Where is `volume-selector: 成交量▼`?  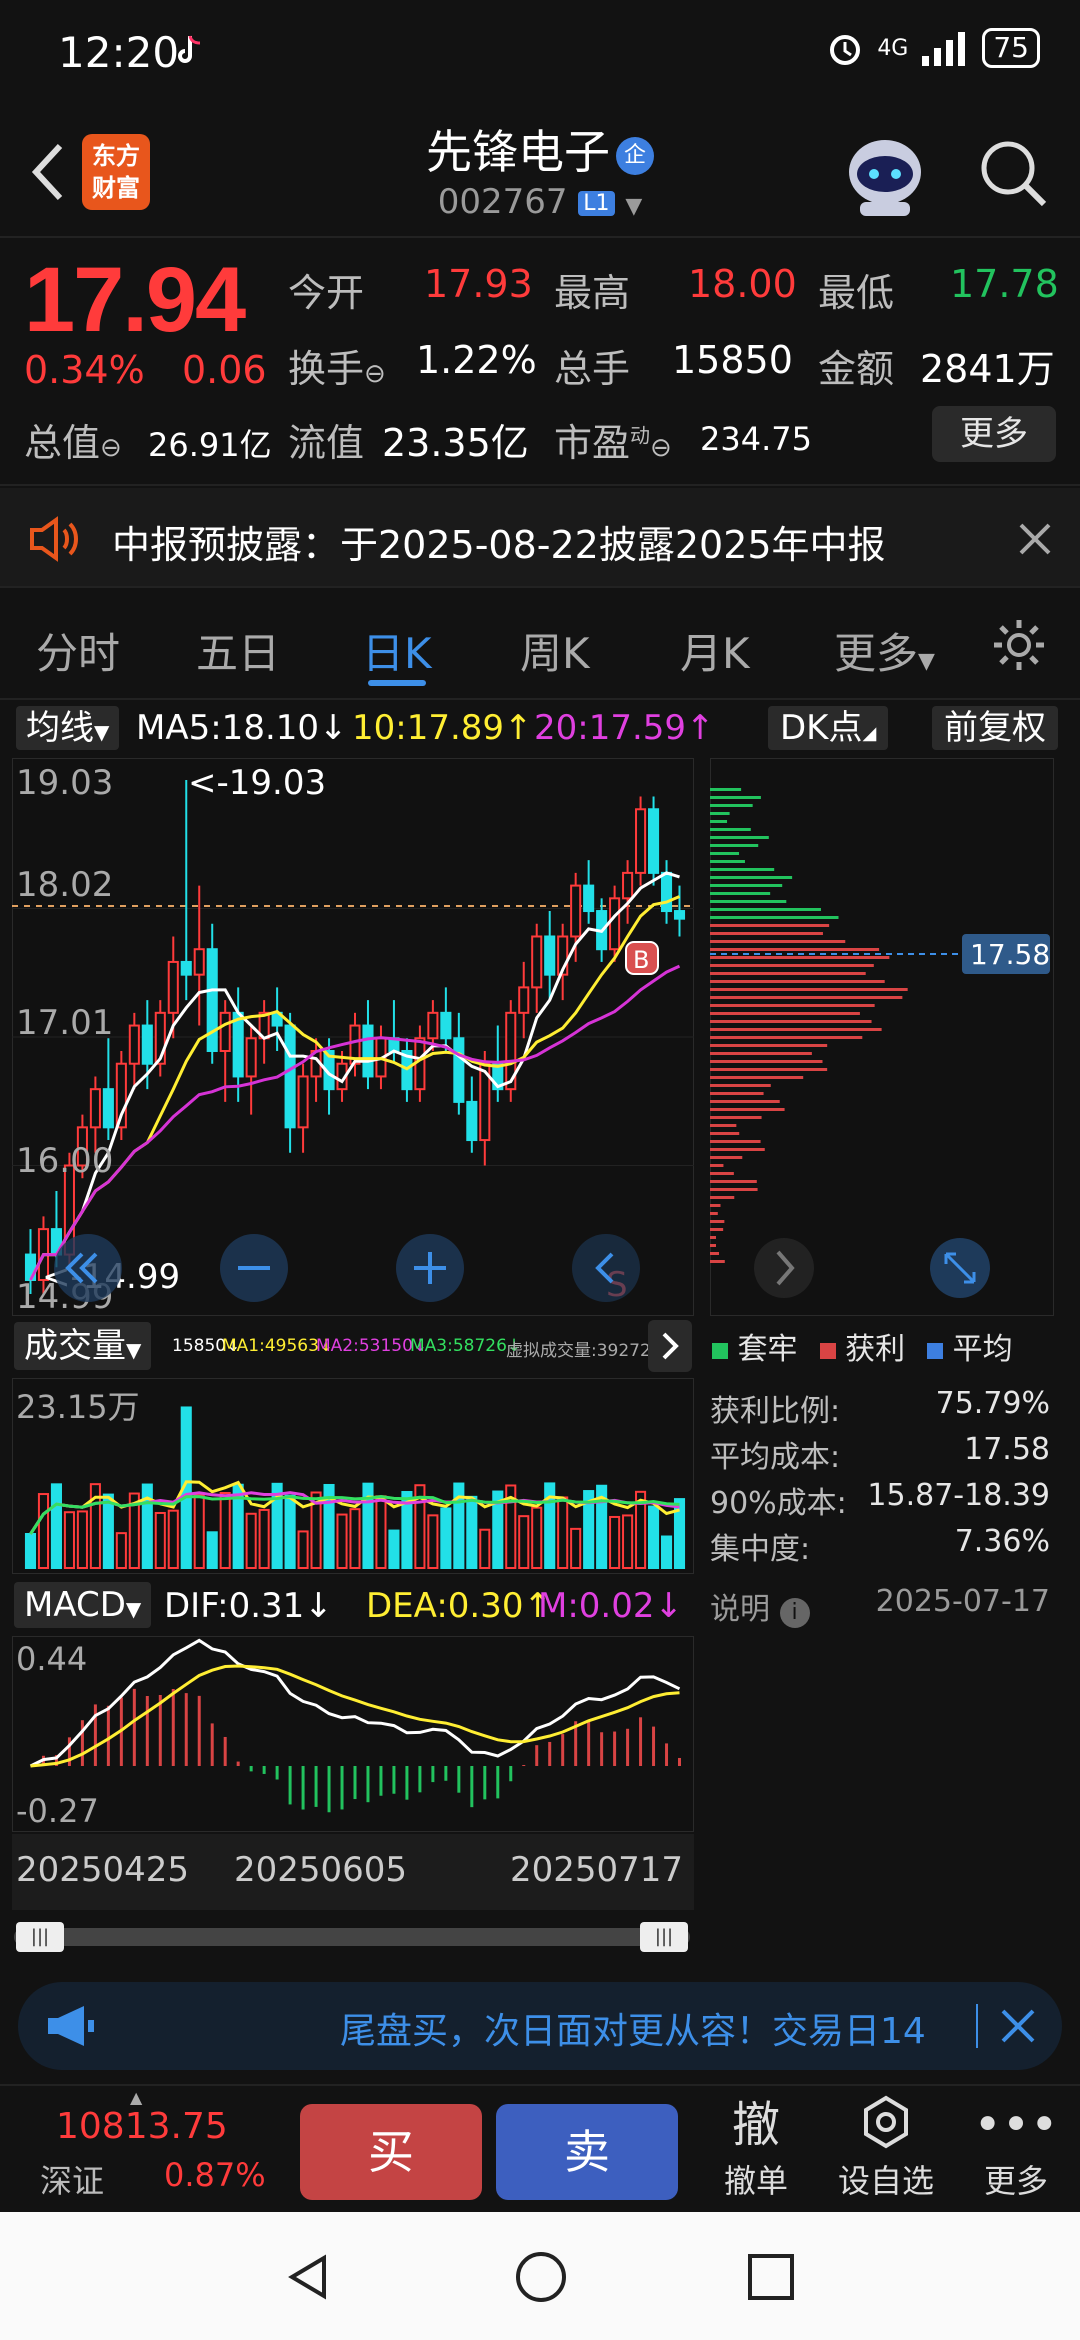
volume-selector: 成交量▼ is located at coordinates (83, 1346).